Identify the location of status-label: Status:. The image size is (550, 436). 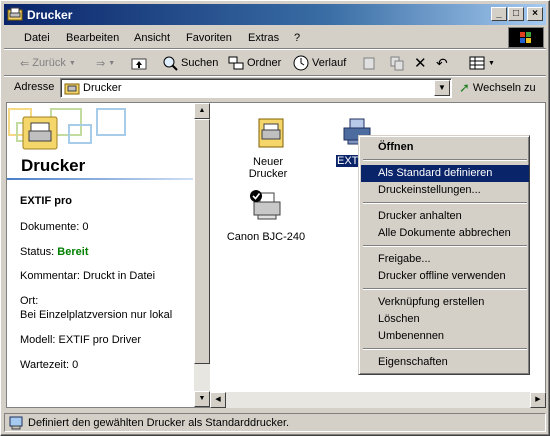
(39, 252).